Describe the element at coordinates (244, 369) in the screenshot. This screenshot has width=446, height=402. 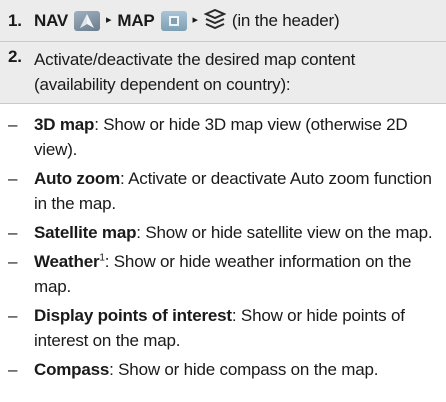
I see `item-description: : Show or hide compass on the map.` at that location.